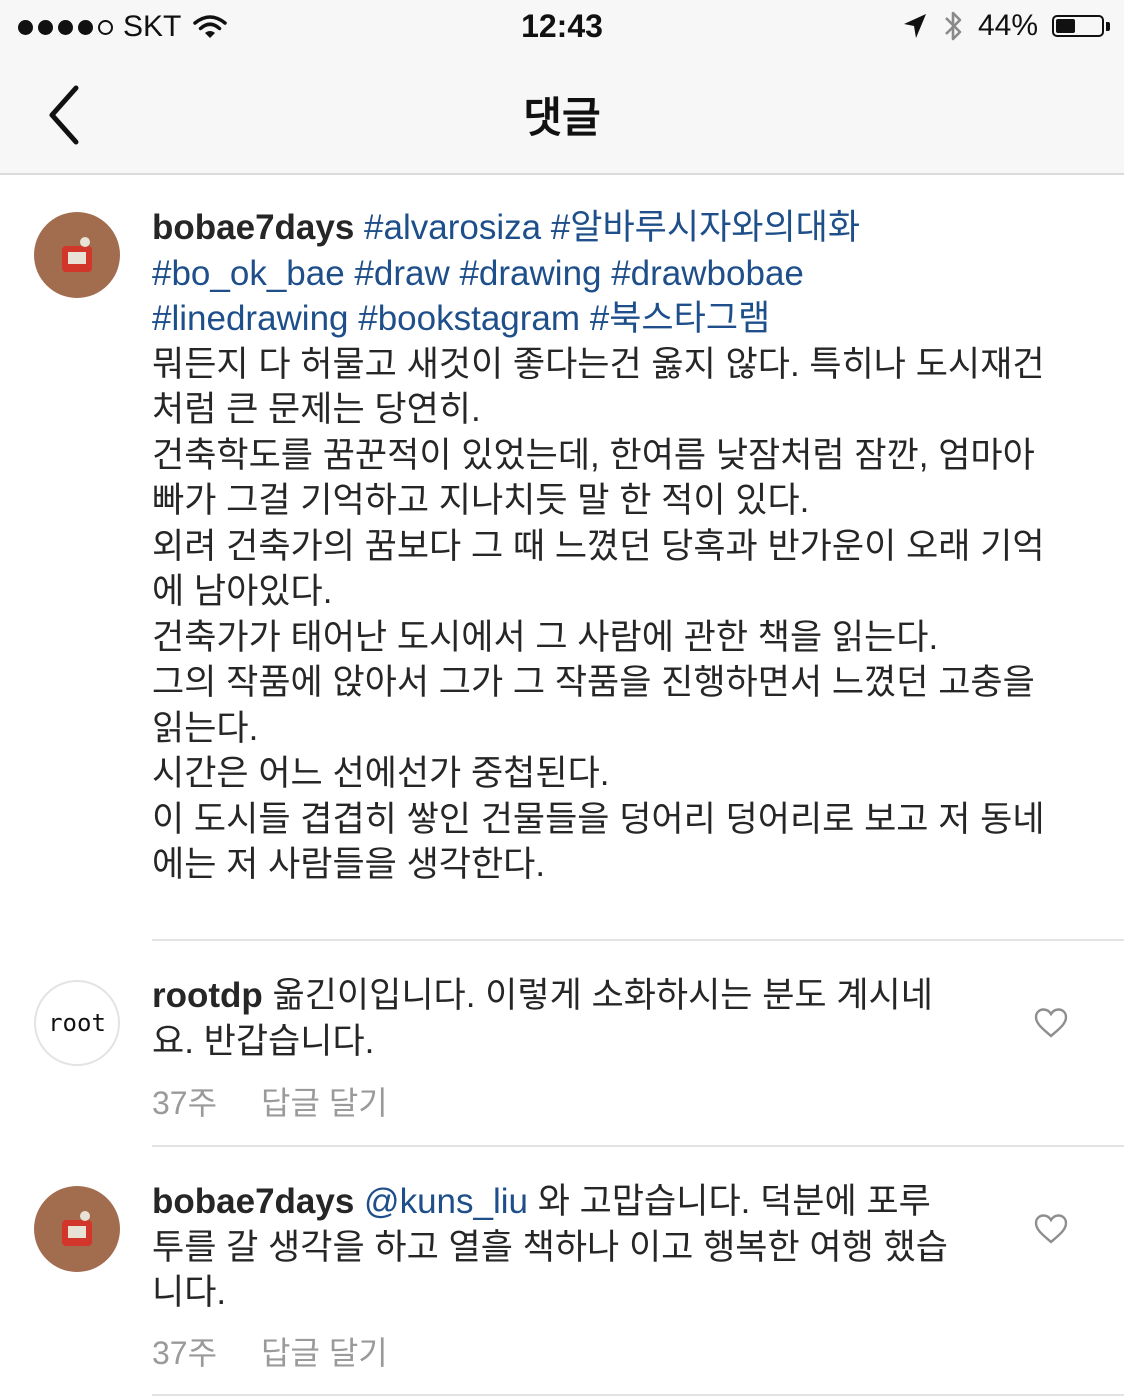  I want to click on caption-line: 빠가 그걸 기억하고 지나치듯 말 한 적이 있다., so click(481, 500).